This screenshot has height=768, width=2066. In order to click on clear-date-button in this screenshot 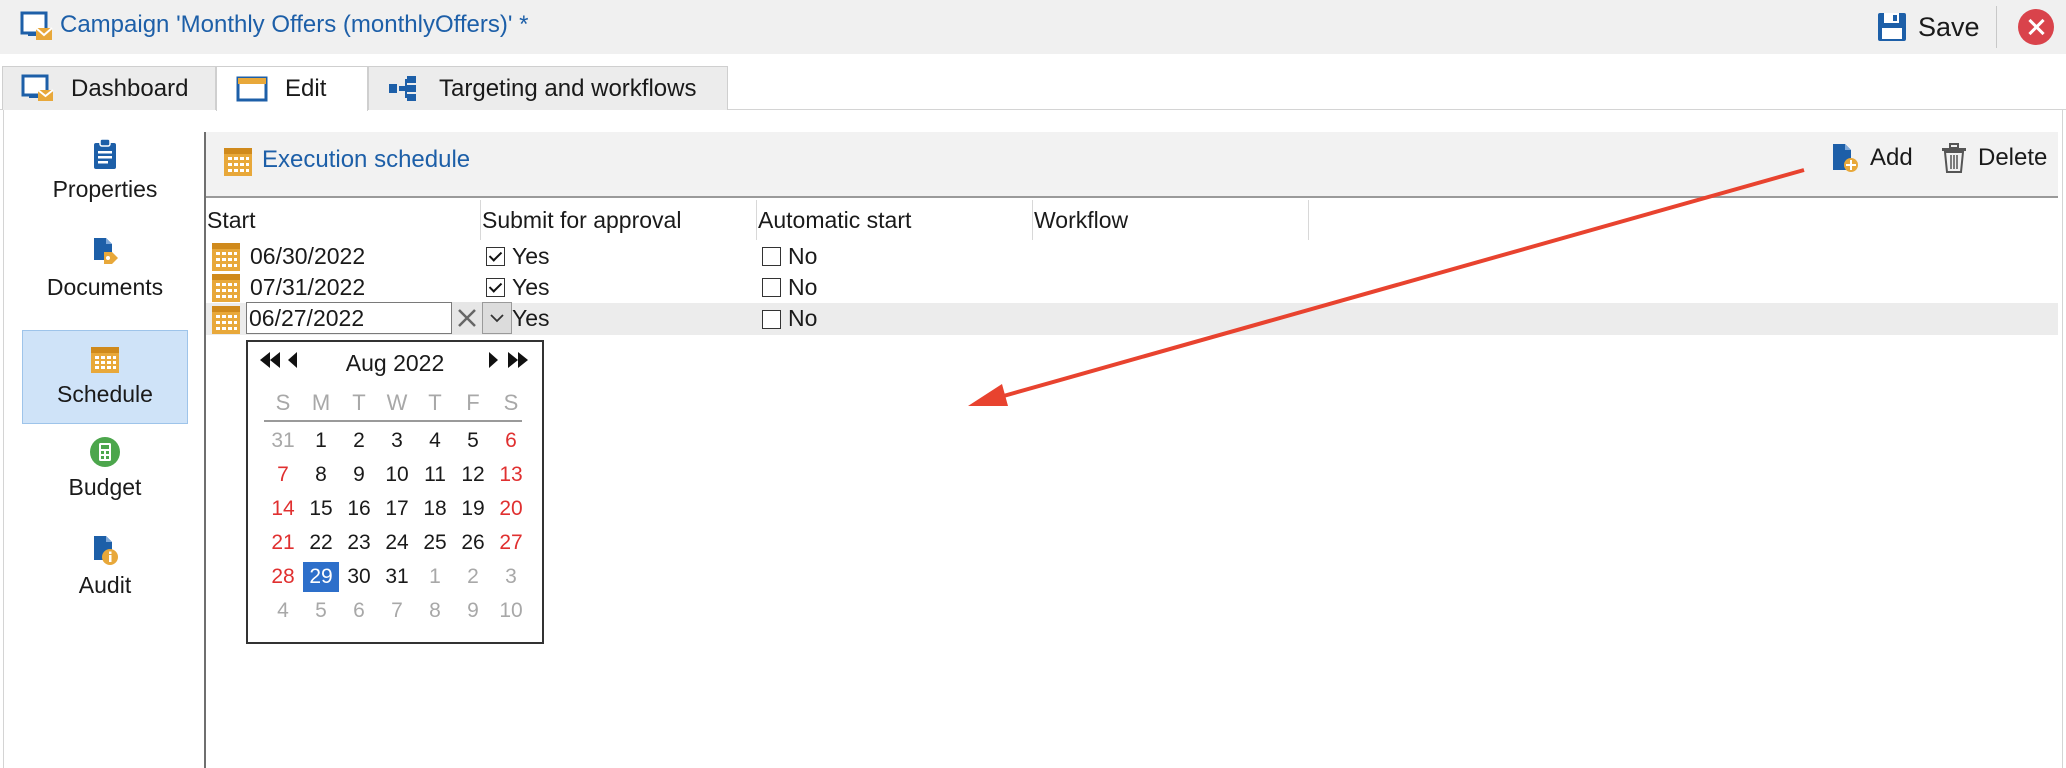, I will do `click(467, 318)`.